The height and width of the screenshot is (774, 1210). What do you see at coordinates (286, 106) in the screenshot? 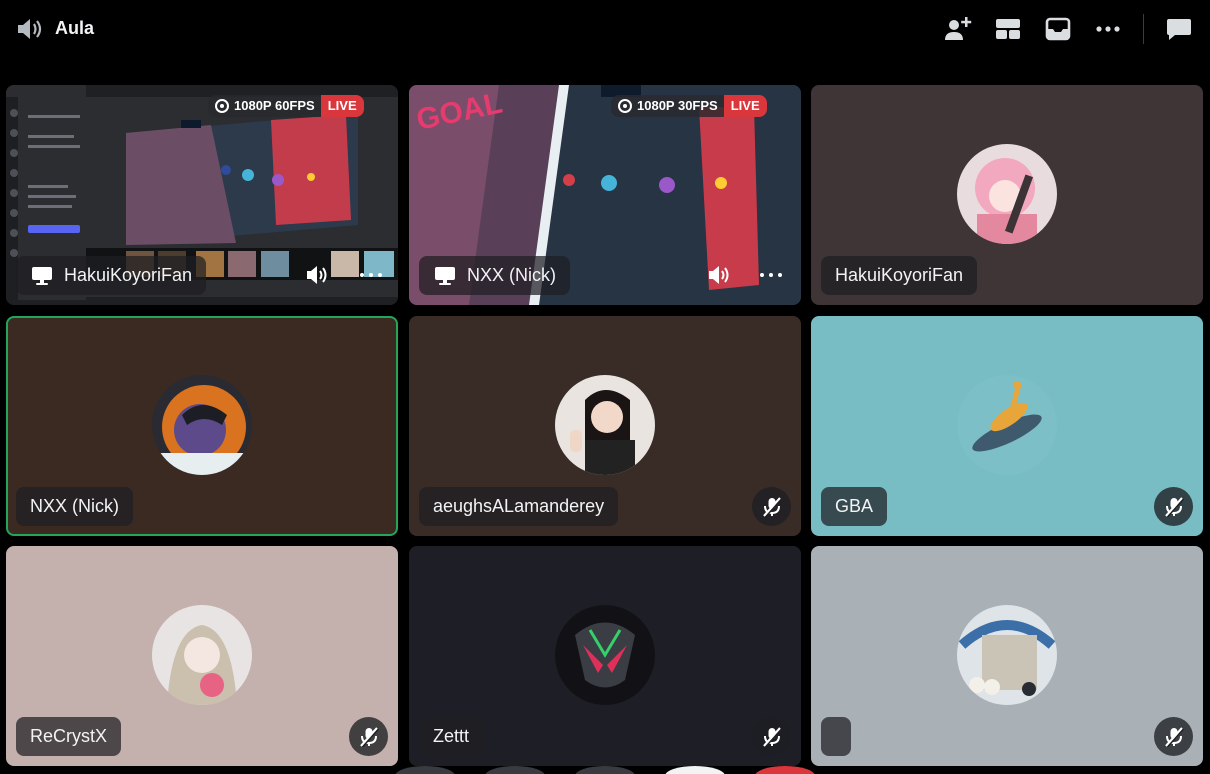
I see `stream-quality-badge: 1080P 60FPS LIVE` at bounding box center [286, 106].